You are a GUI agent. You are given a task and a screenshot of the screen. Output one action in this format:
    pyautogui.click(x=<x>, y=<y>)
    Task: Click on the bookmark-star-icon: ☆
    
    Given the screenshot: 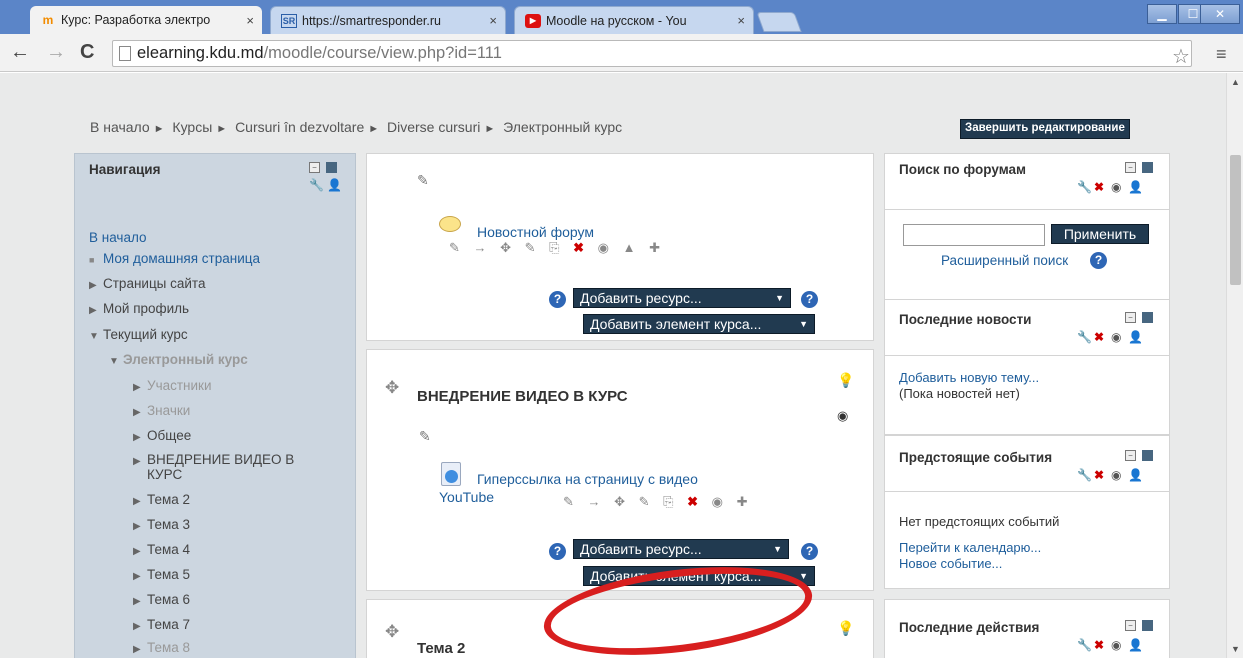 What is the action you would take?
    pyautogui.click(x=1181, y=56)
    